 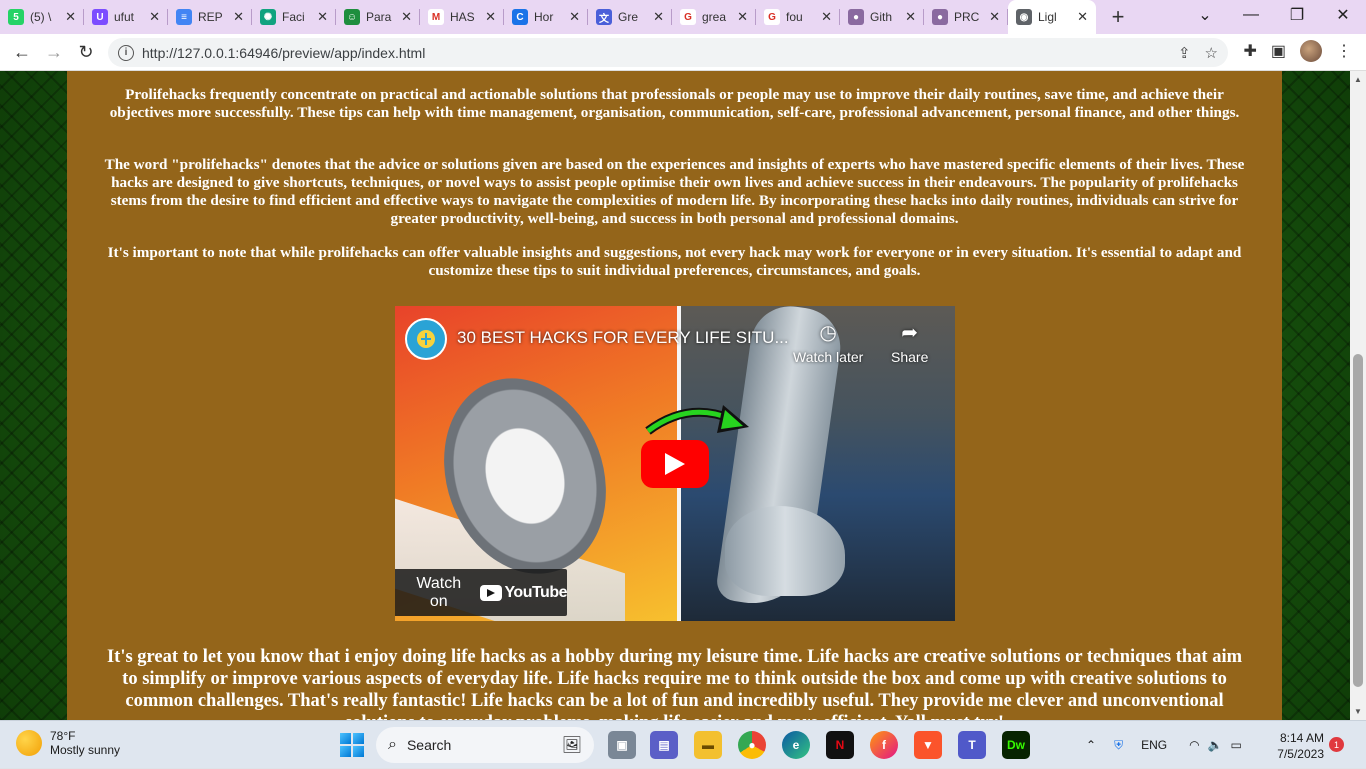 What do you see at coordinates (1343, 15) in the screenshot?
I see `close-window-button: ✕` at bounding box center [1343, 15].